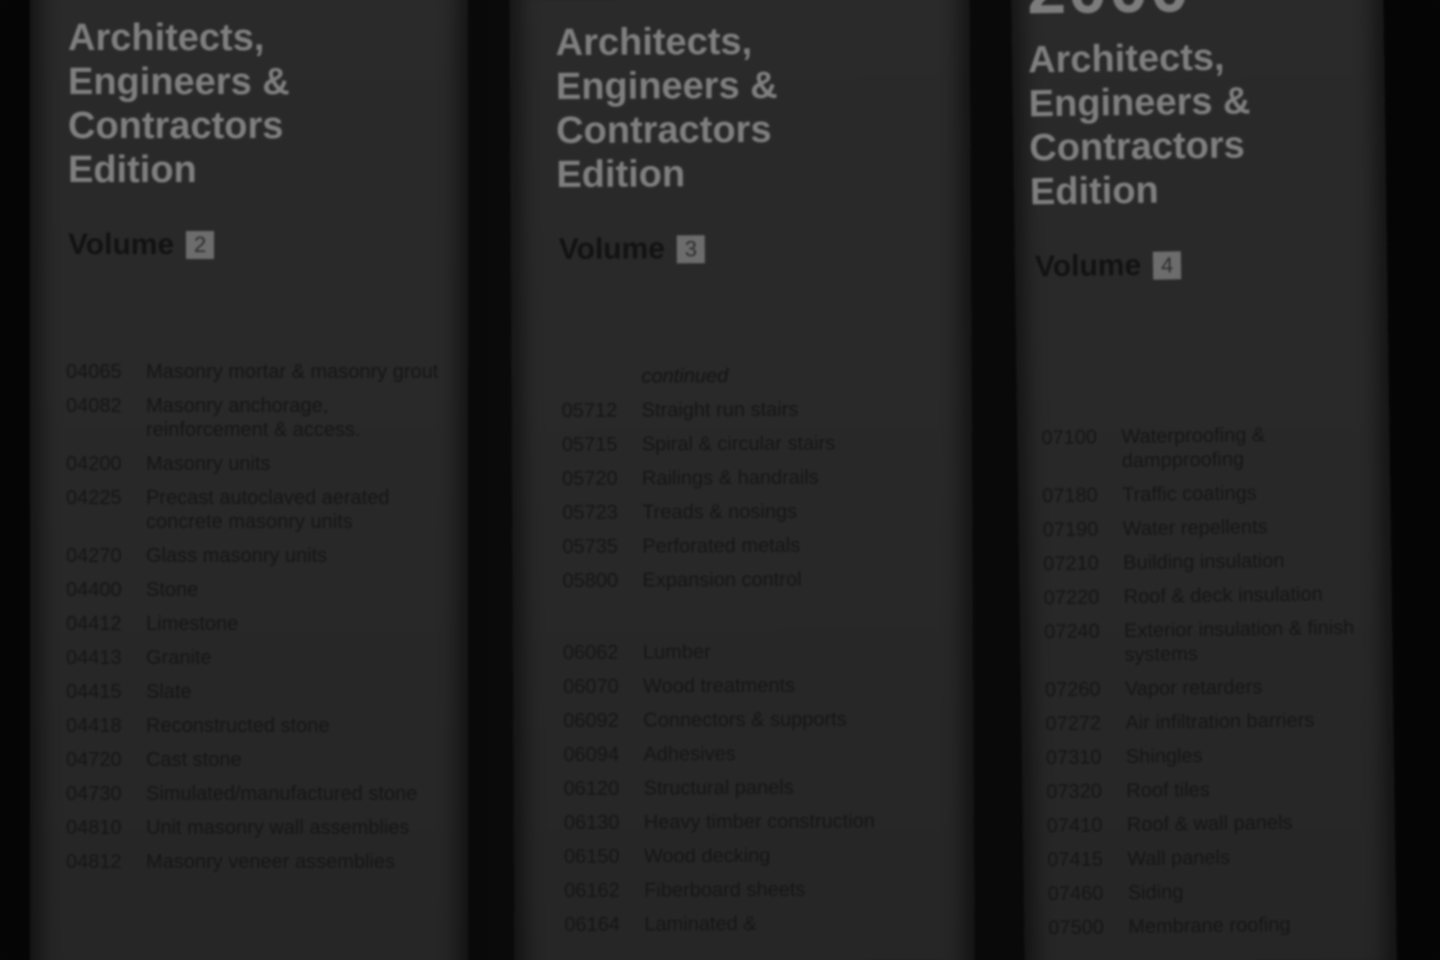  What do you see at coordinates (94, 726) in the screenshot?
I see `section-code: 04418` at bounding box center [94, 726].